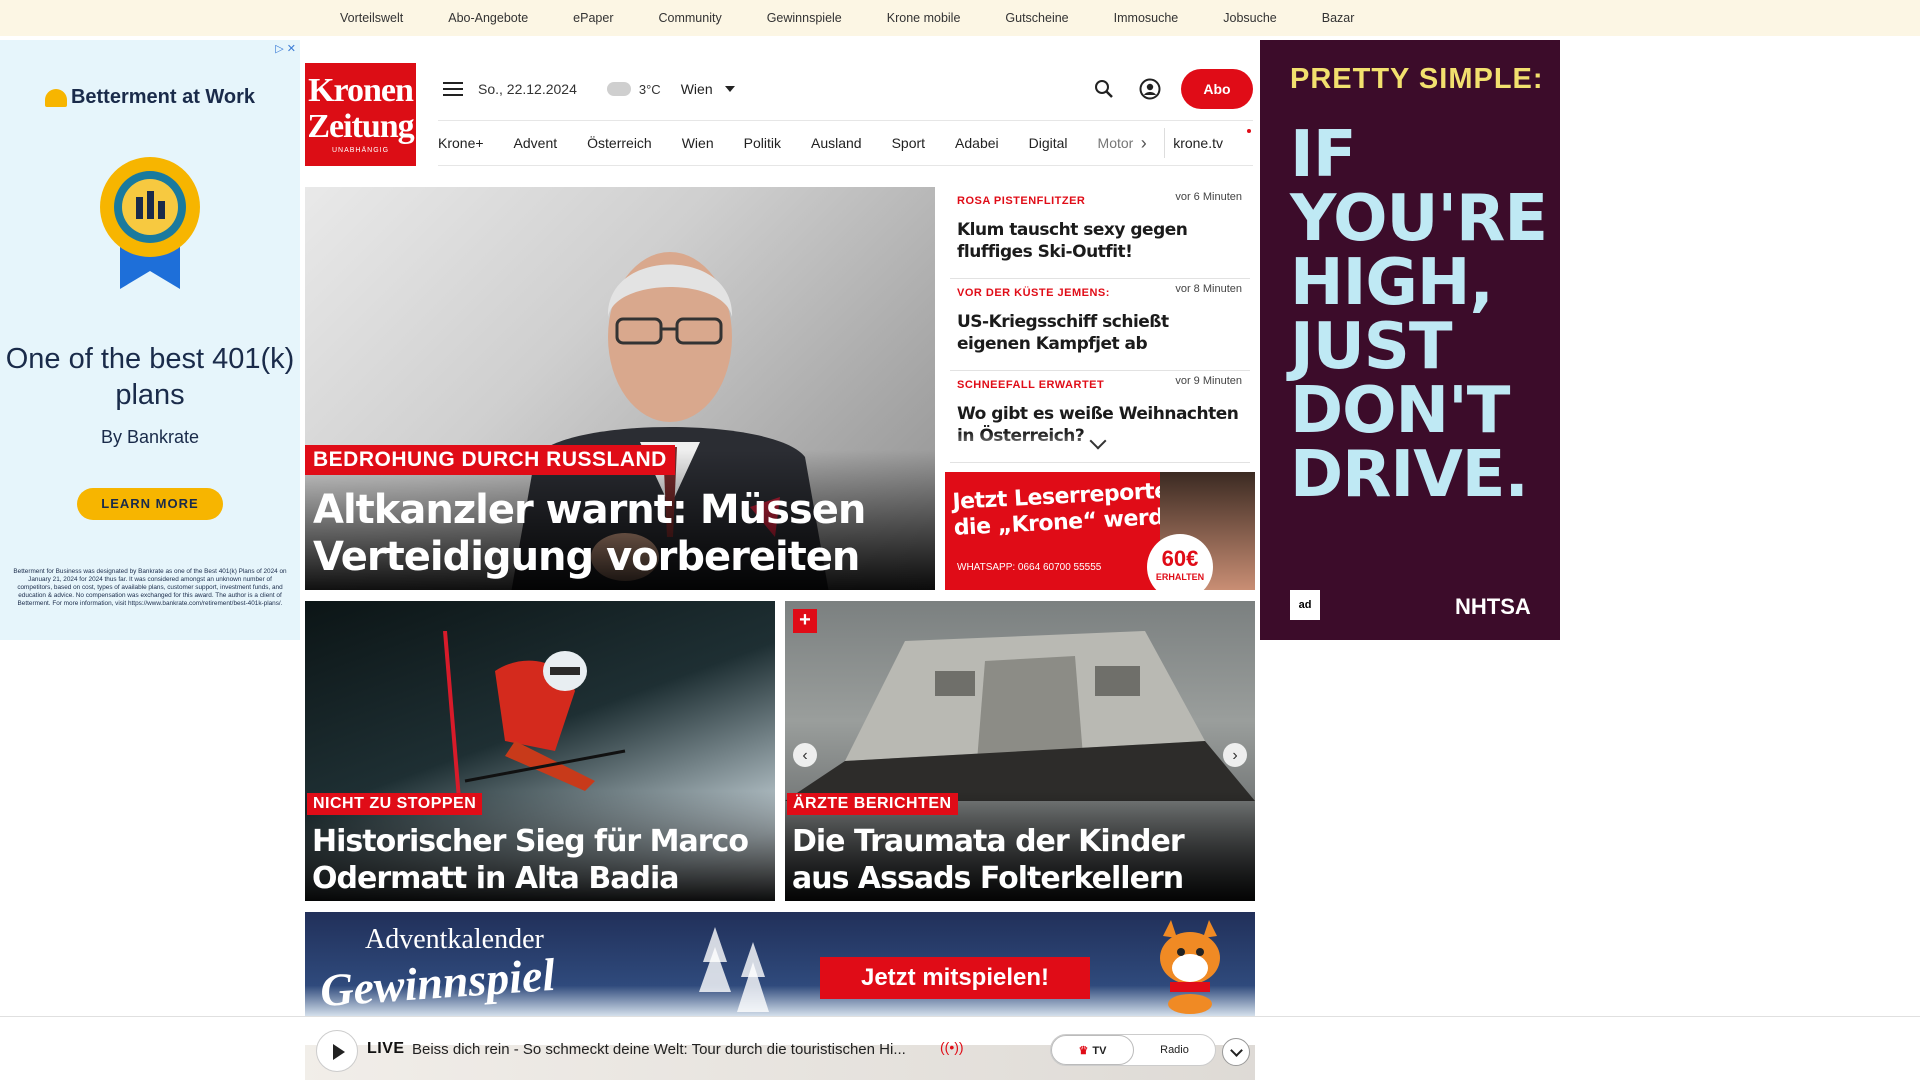 The height and width of the screenshot is (1080, 1920). What do you see at coordinates (805, 755) in the screenshot?
I see `carousel-prev-button: ‹` at bounding box center [805, 755].